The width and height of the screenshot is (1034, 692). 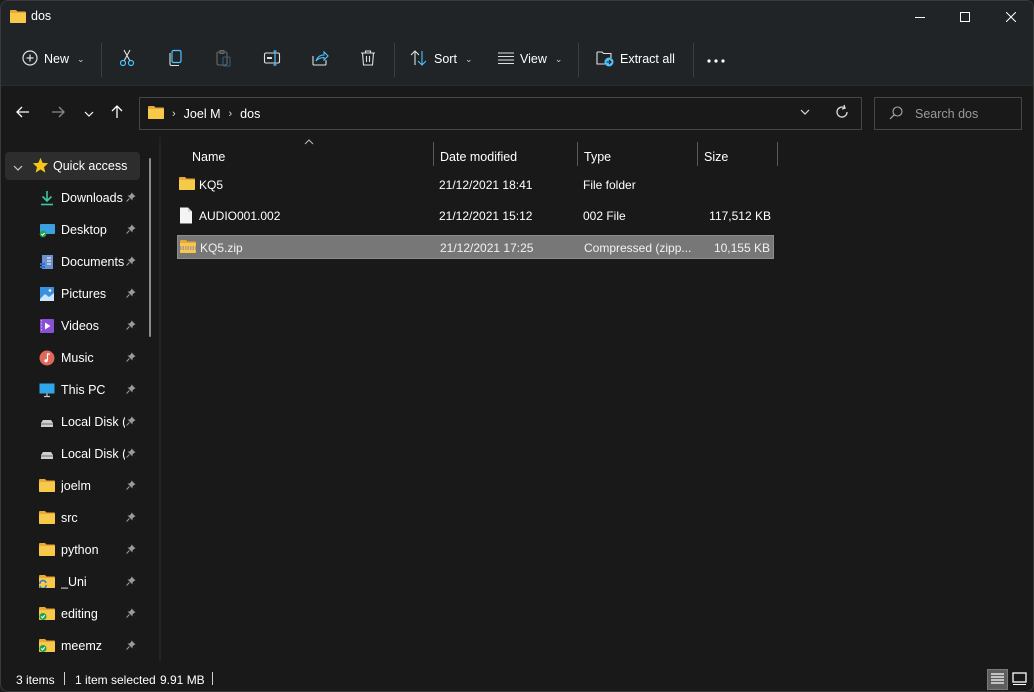 What do you see at coordinates (47, 646) in the screenshot?
I see `folder-synced-icon` at bounding box center [47, 646].